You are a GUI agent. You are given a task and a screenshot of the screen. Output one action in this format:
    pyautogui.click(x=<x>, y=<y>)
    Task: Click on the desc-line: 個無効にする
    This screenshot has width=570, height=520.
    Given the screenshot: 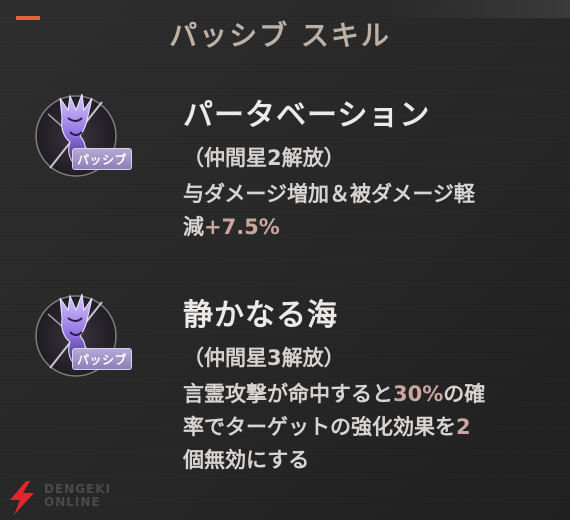 What is the action you would take?
    pyautogui.click(x=246, y=460)
    